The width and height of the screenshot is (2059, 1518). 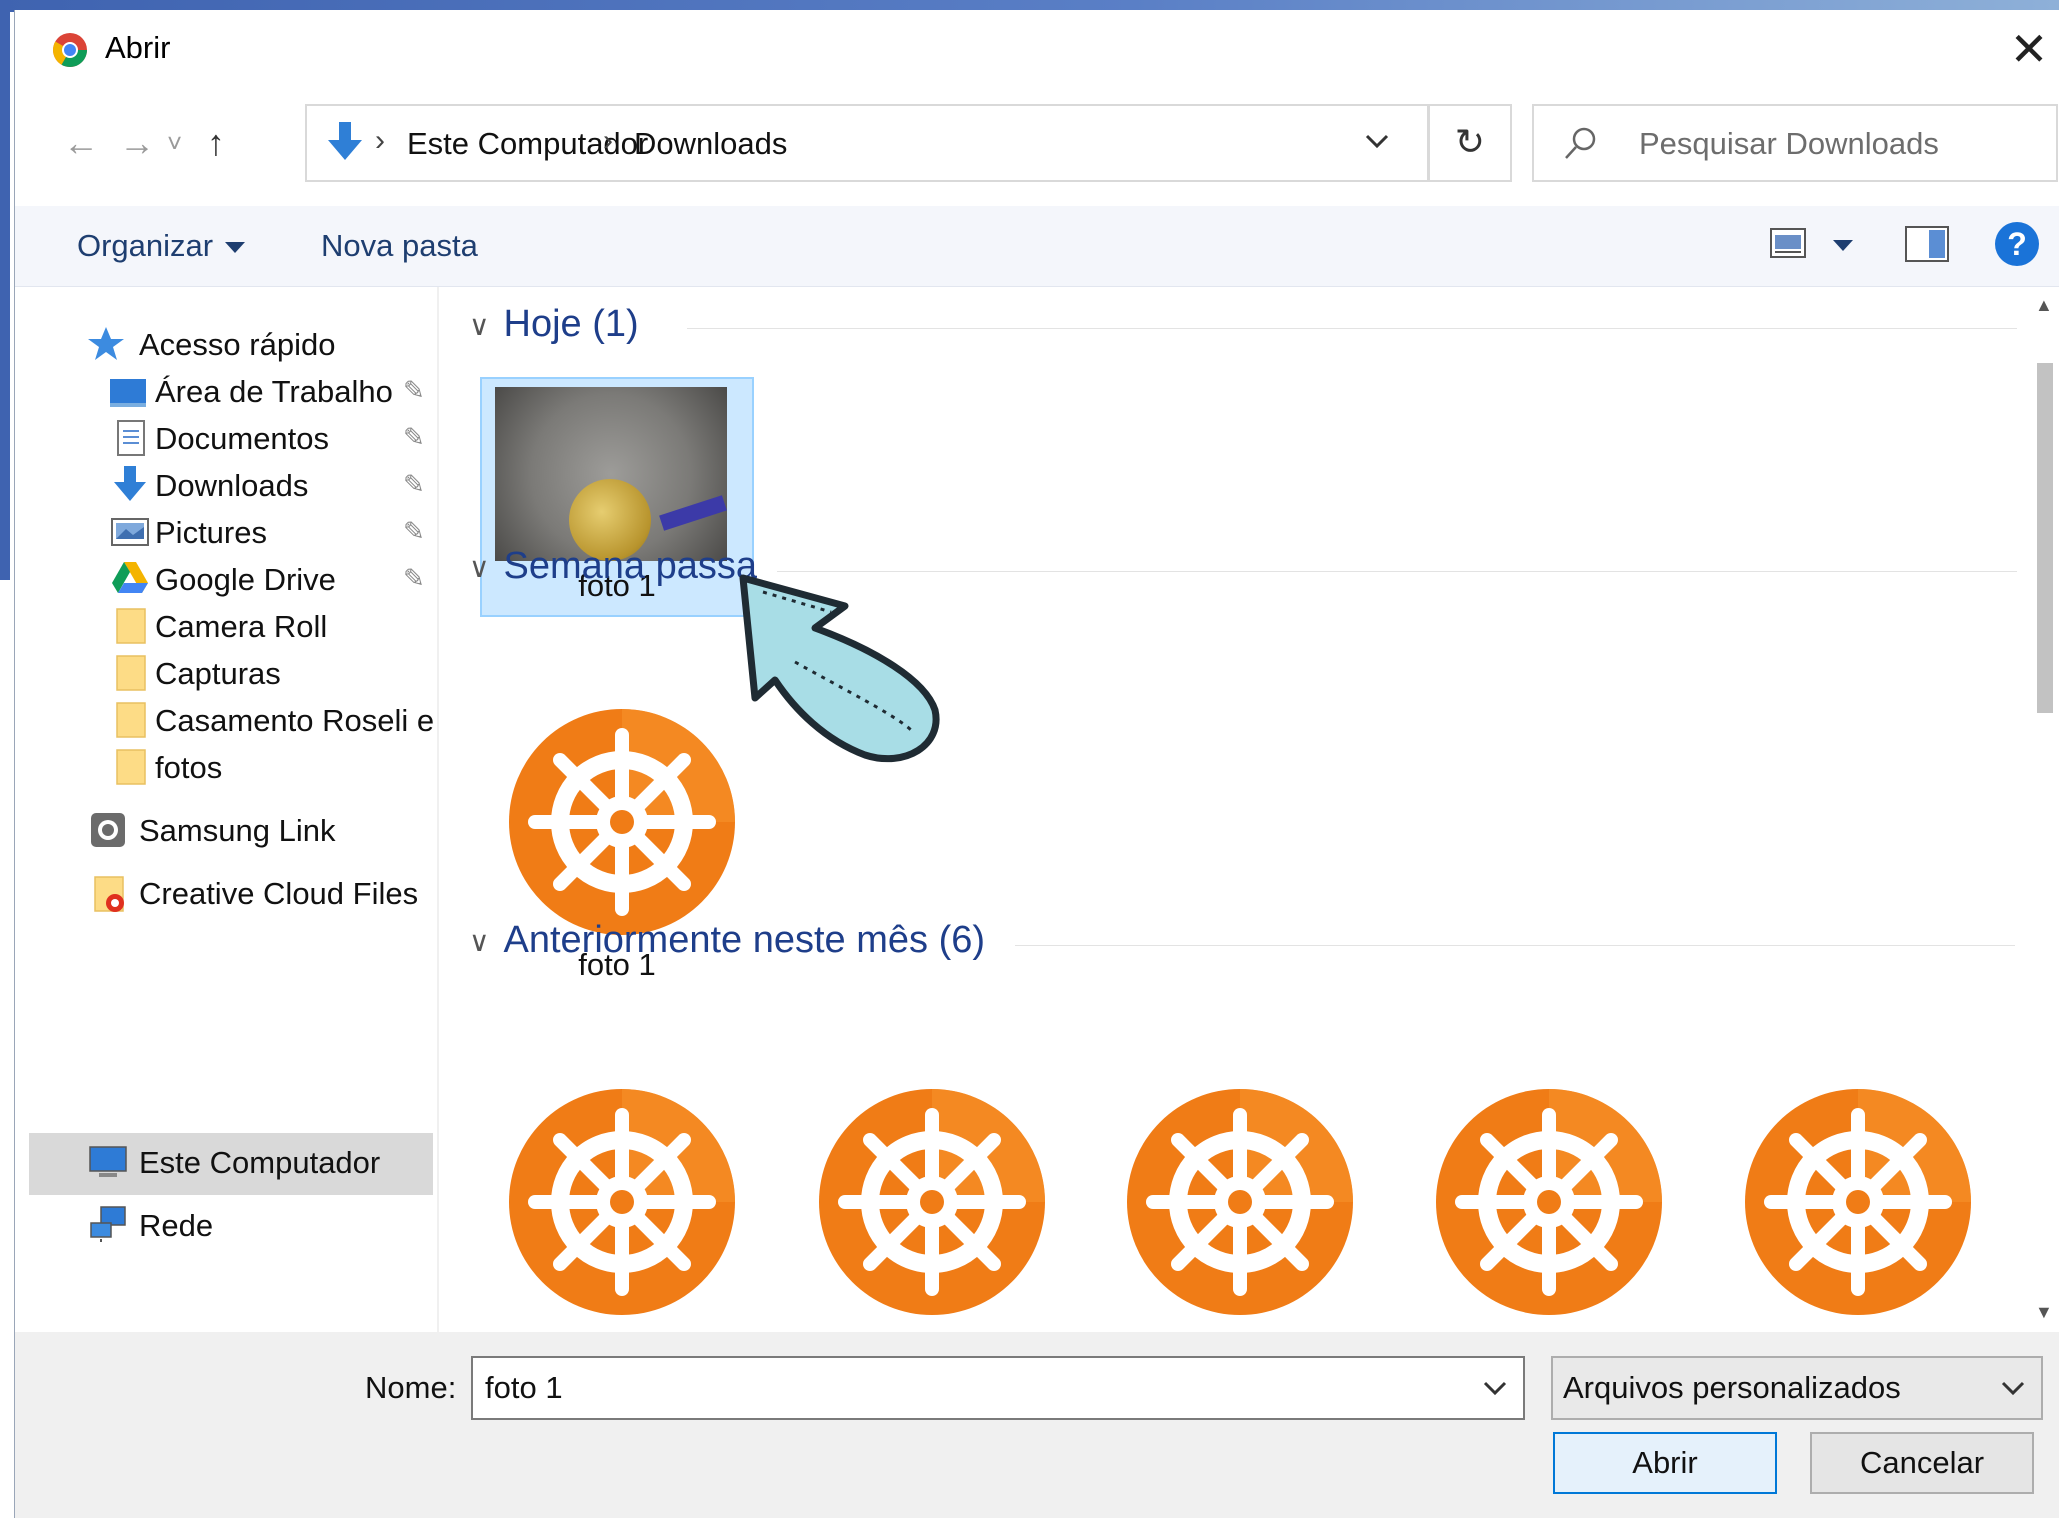 I want to click on network-icon, so click(x=108, y=1224).